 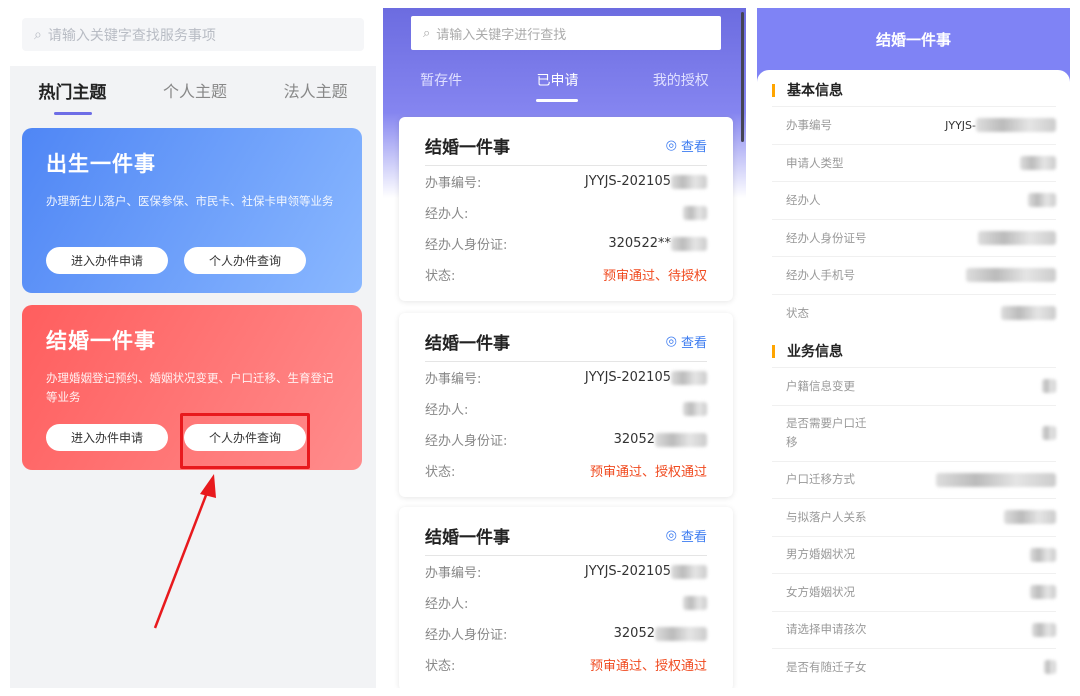 I want to click on detail-row: 经办人身份证号, so click(x=914, y=237).